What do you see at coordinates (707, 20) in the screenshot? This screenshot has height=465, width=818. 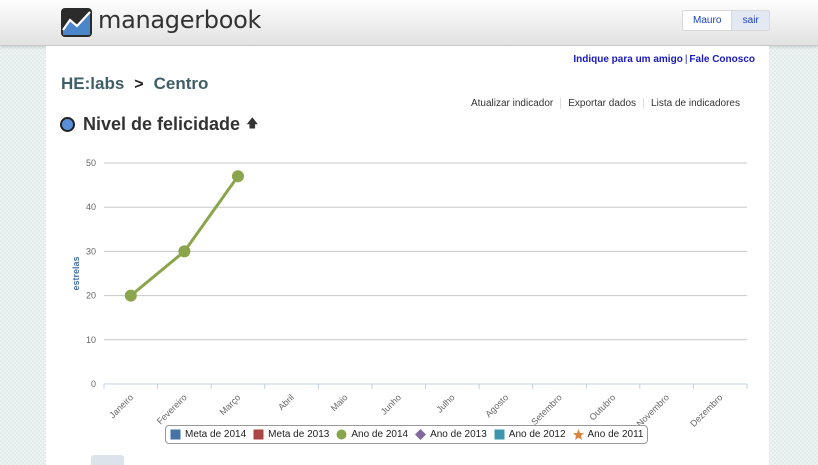 I see `user-name-link: Mauro` at bounding box center [707, 20].